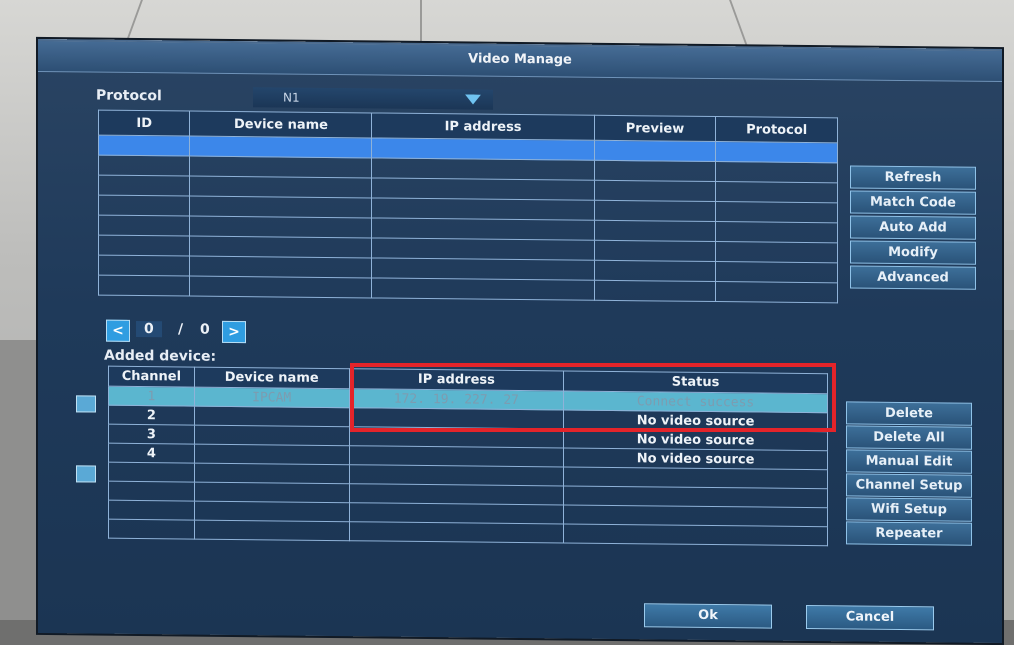 This screenshot has width=1014, height=645. I want to click on channel-cell: 2, so click(151, 415).